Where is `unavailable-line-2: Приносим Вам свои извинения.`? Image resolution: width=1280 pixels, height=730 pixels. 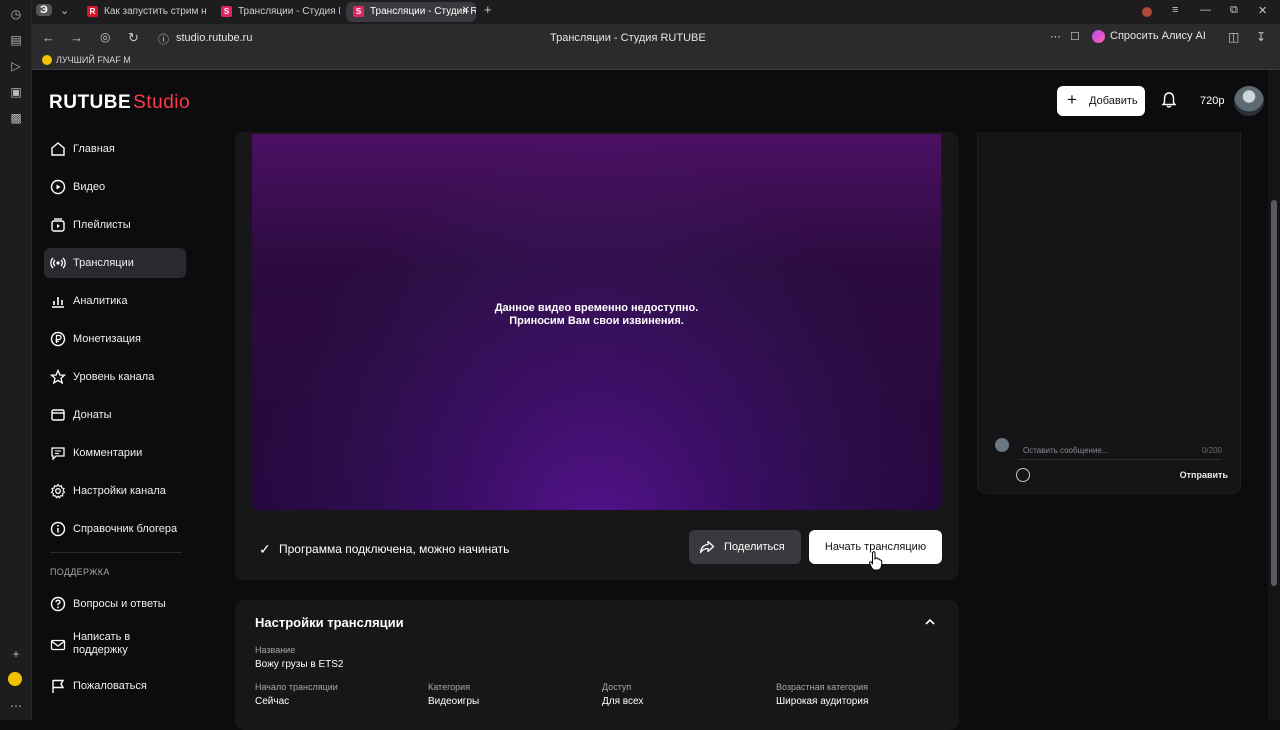 unavailable-line-2: Приносим Вам свои извинения. is located at coordinates (596, 321).